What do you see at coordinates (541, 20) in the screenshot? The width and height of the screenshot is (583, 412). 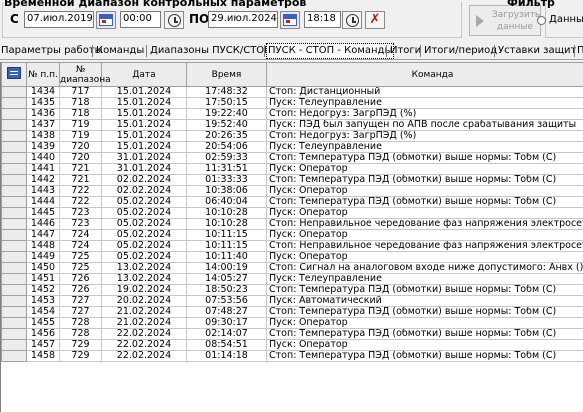 I see `radio-tm-data` at bounding box center [541, 20].